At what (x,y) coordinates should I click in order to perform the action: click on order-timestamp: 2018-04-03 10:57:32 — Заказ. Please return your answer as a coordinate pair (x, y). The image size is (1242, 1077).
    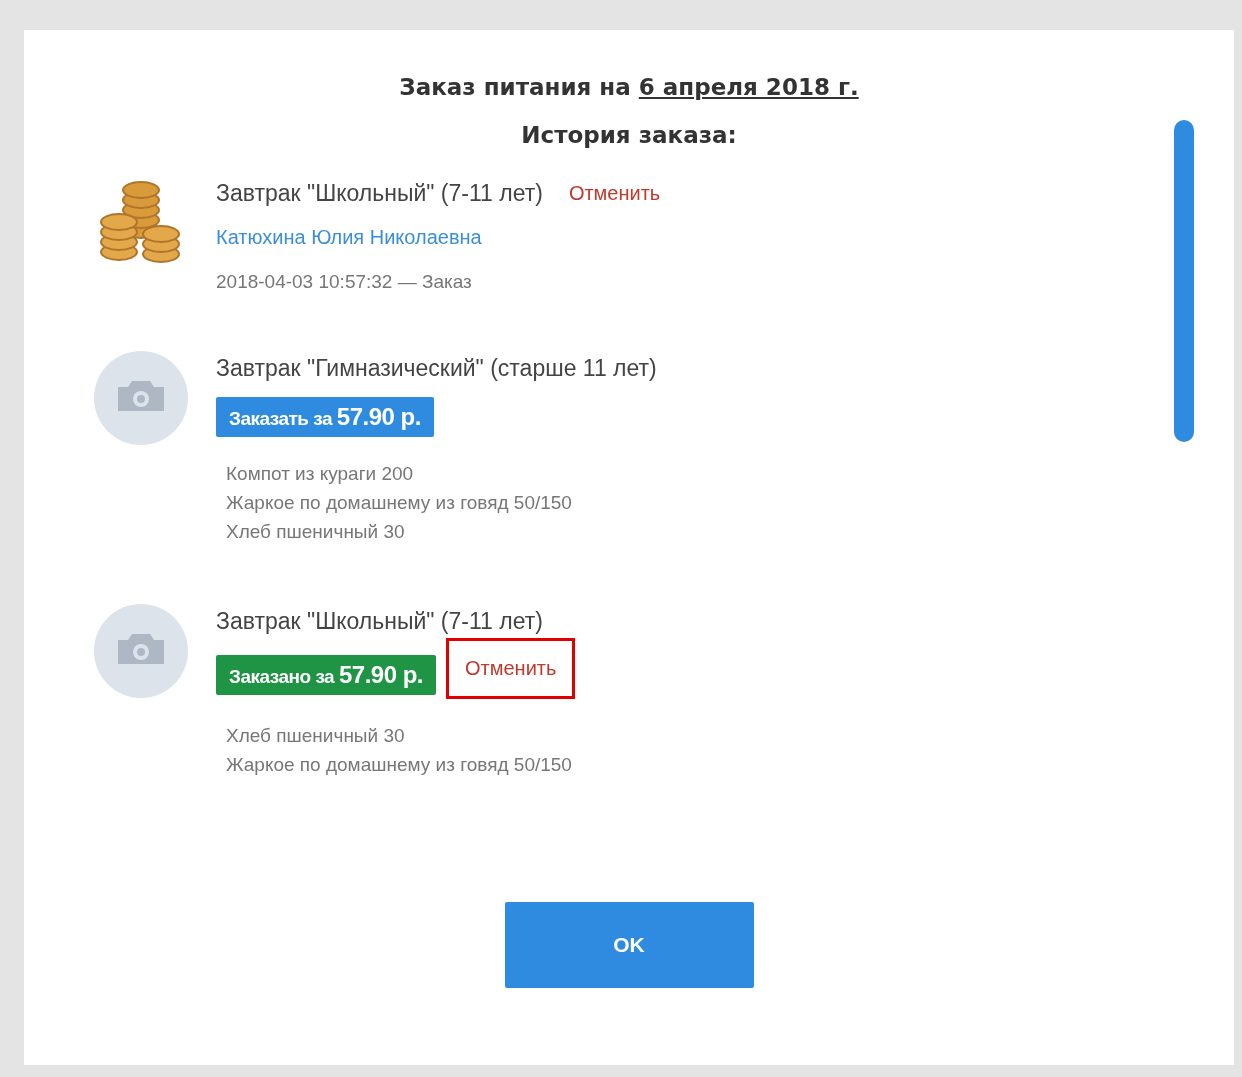
    Looking at the image, I should click on (344, 282).